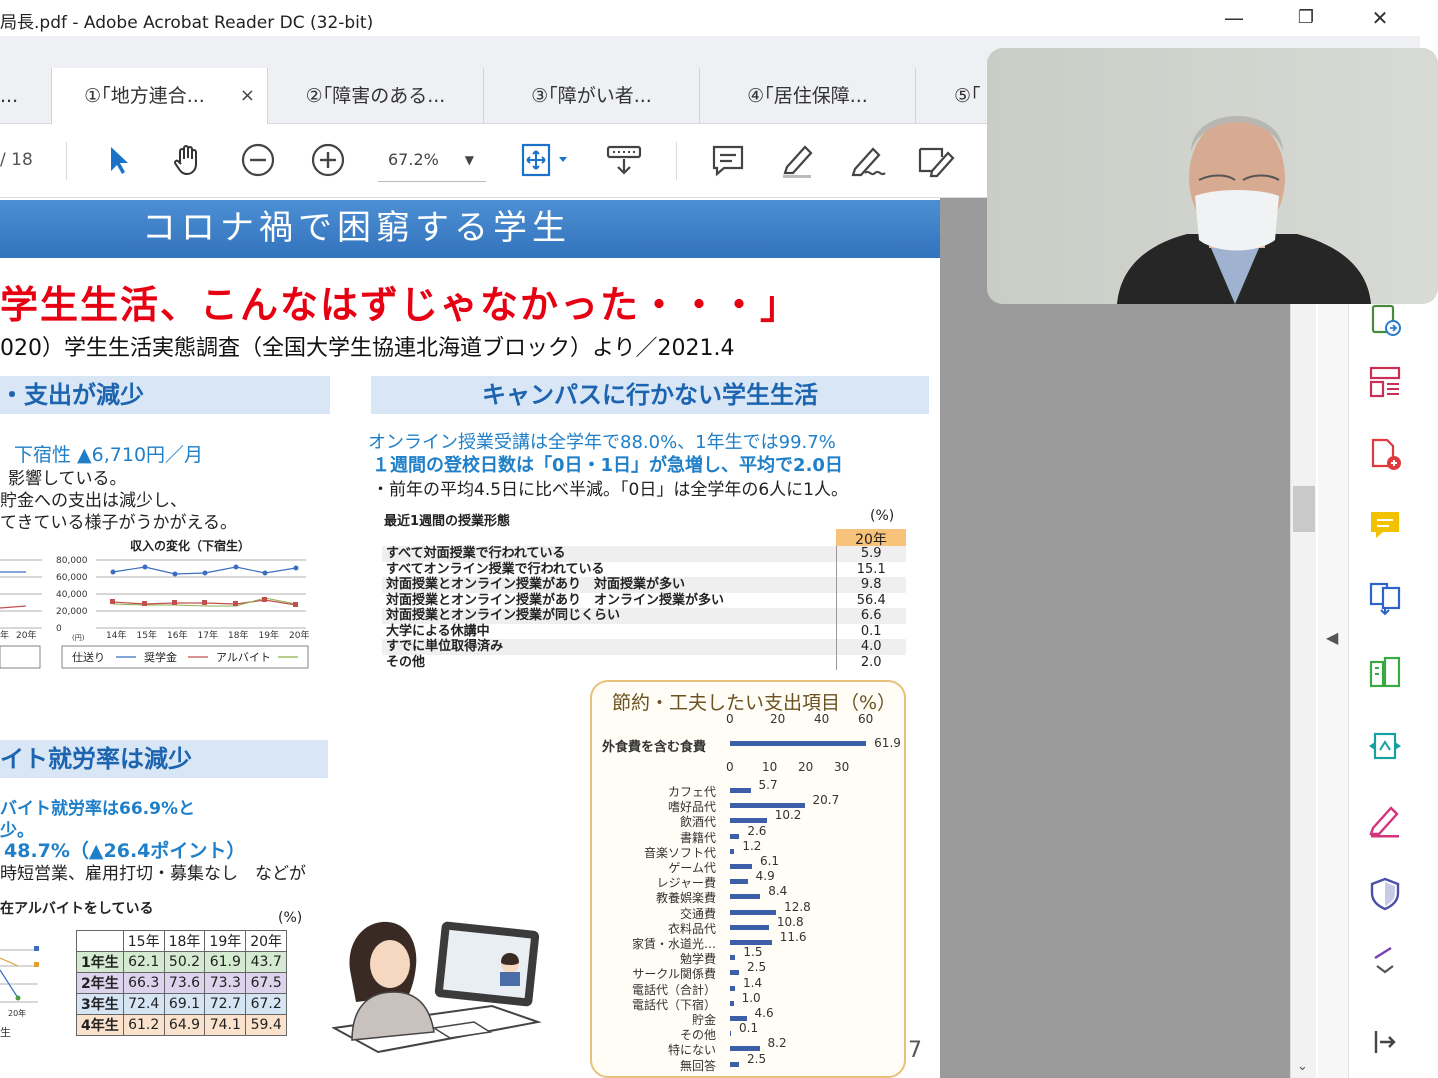 The image size is (1438, 1078). I want to click on income-ytick: 20,000, so click(72, 612).